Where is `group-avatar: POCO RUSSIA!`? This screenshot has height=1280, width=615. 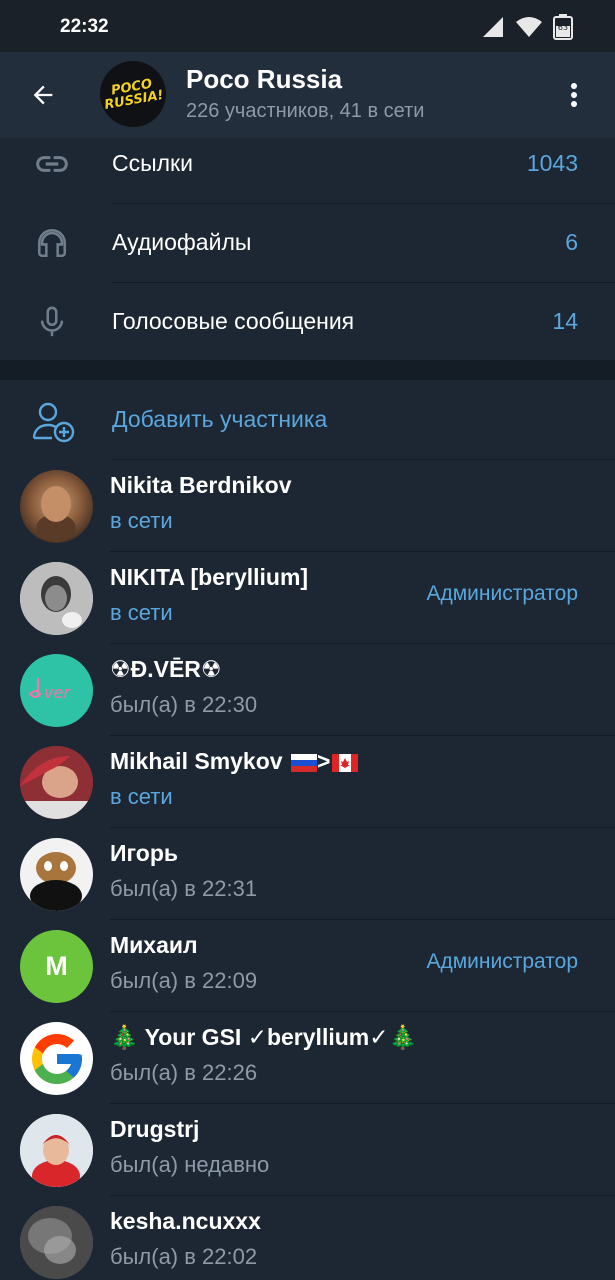 group-avatar: POCO RUSSIA! is located at coordinates (133, 94).